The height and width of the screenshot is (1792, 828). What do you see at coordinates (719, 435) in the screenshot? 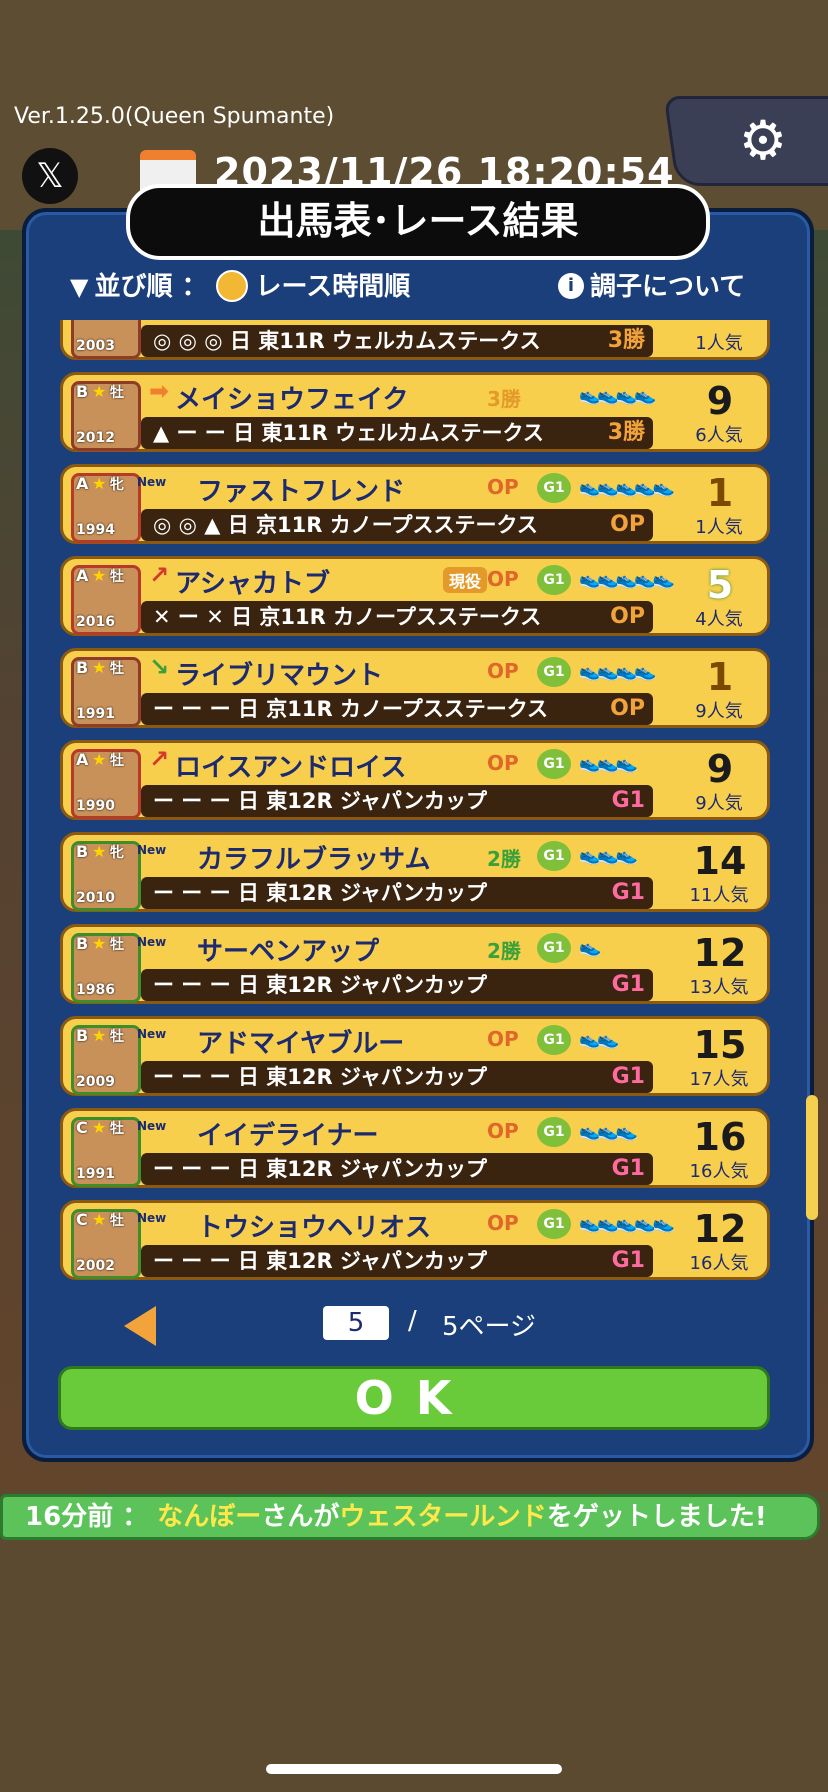
I see `popularity: 6人気` at bounding box center [719, 435].